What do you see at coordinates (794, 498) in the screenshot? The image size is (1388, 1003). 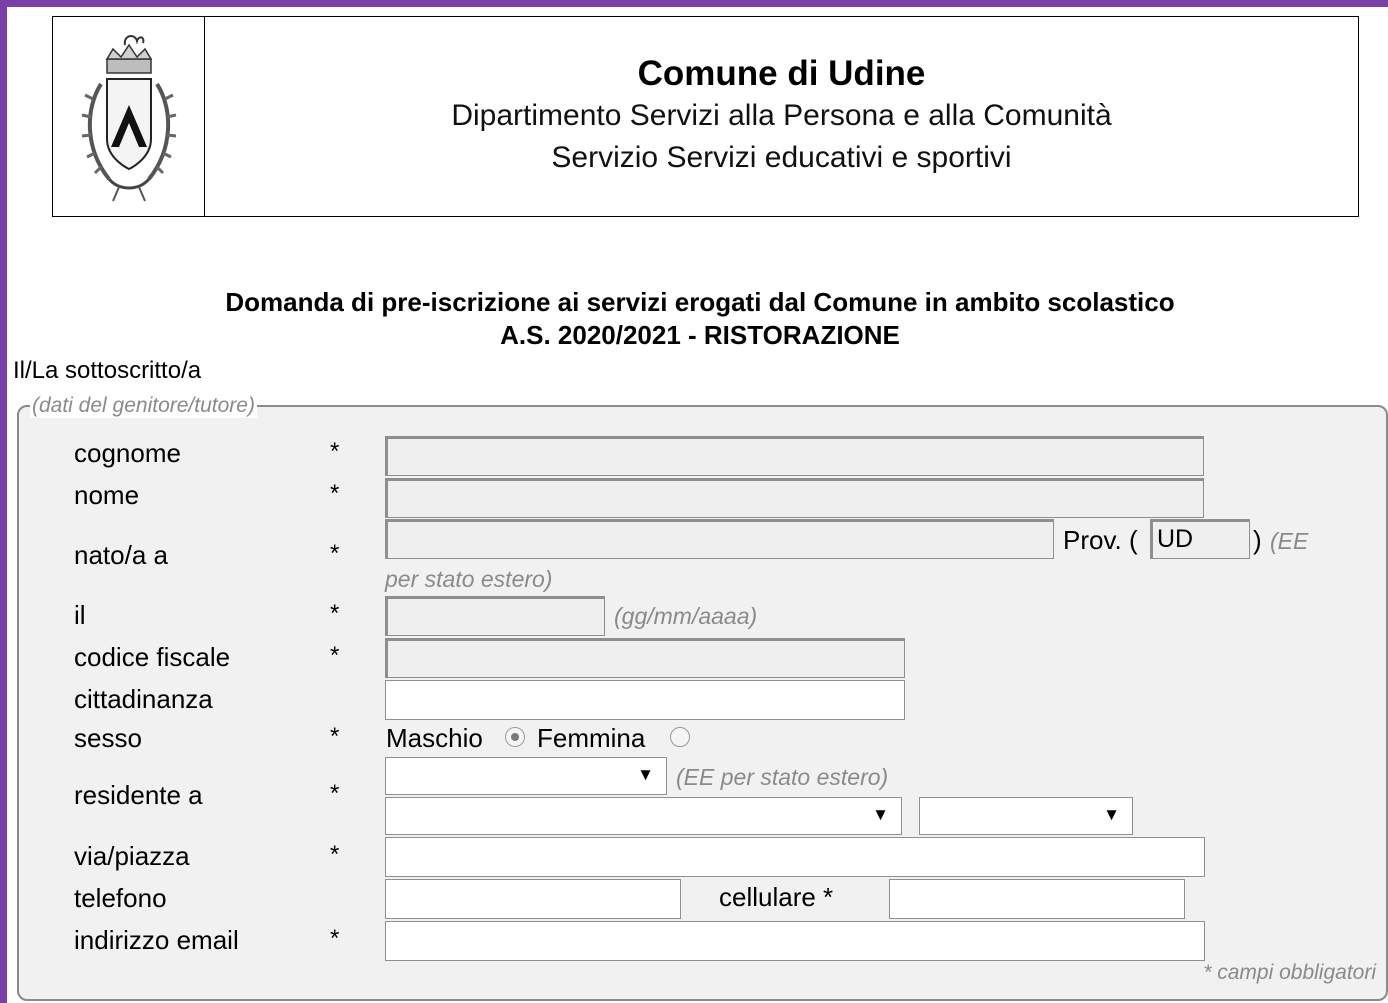 I see `name-input` at bounding box center [794, 498].